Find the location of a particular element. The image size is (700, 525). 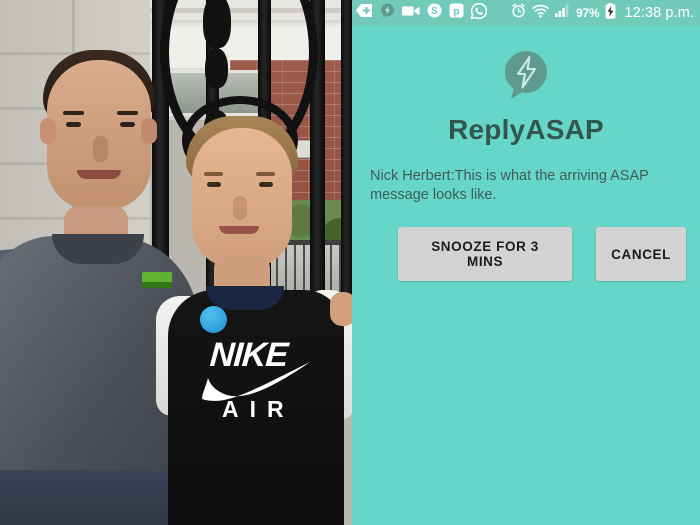

app-logo is located at coordinates (526, 74).